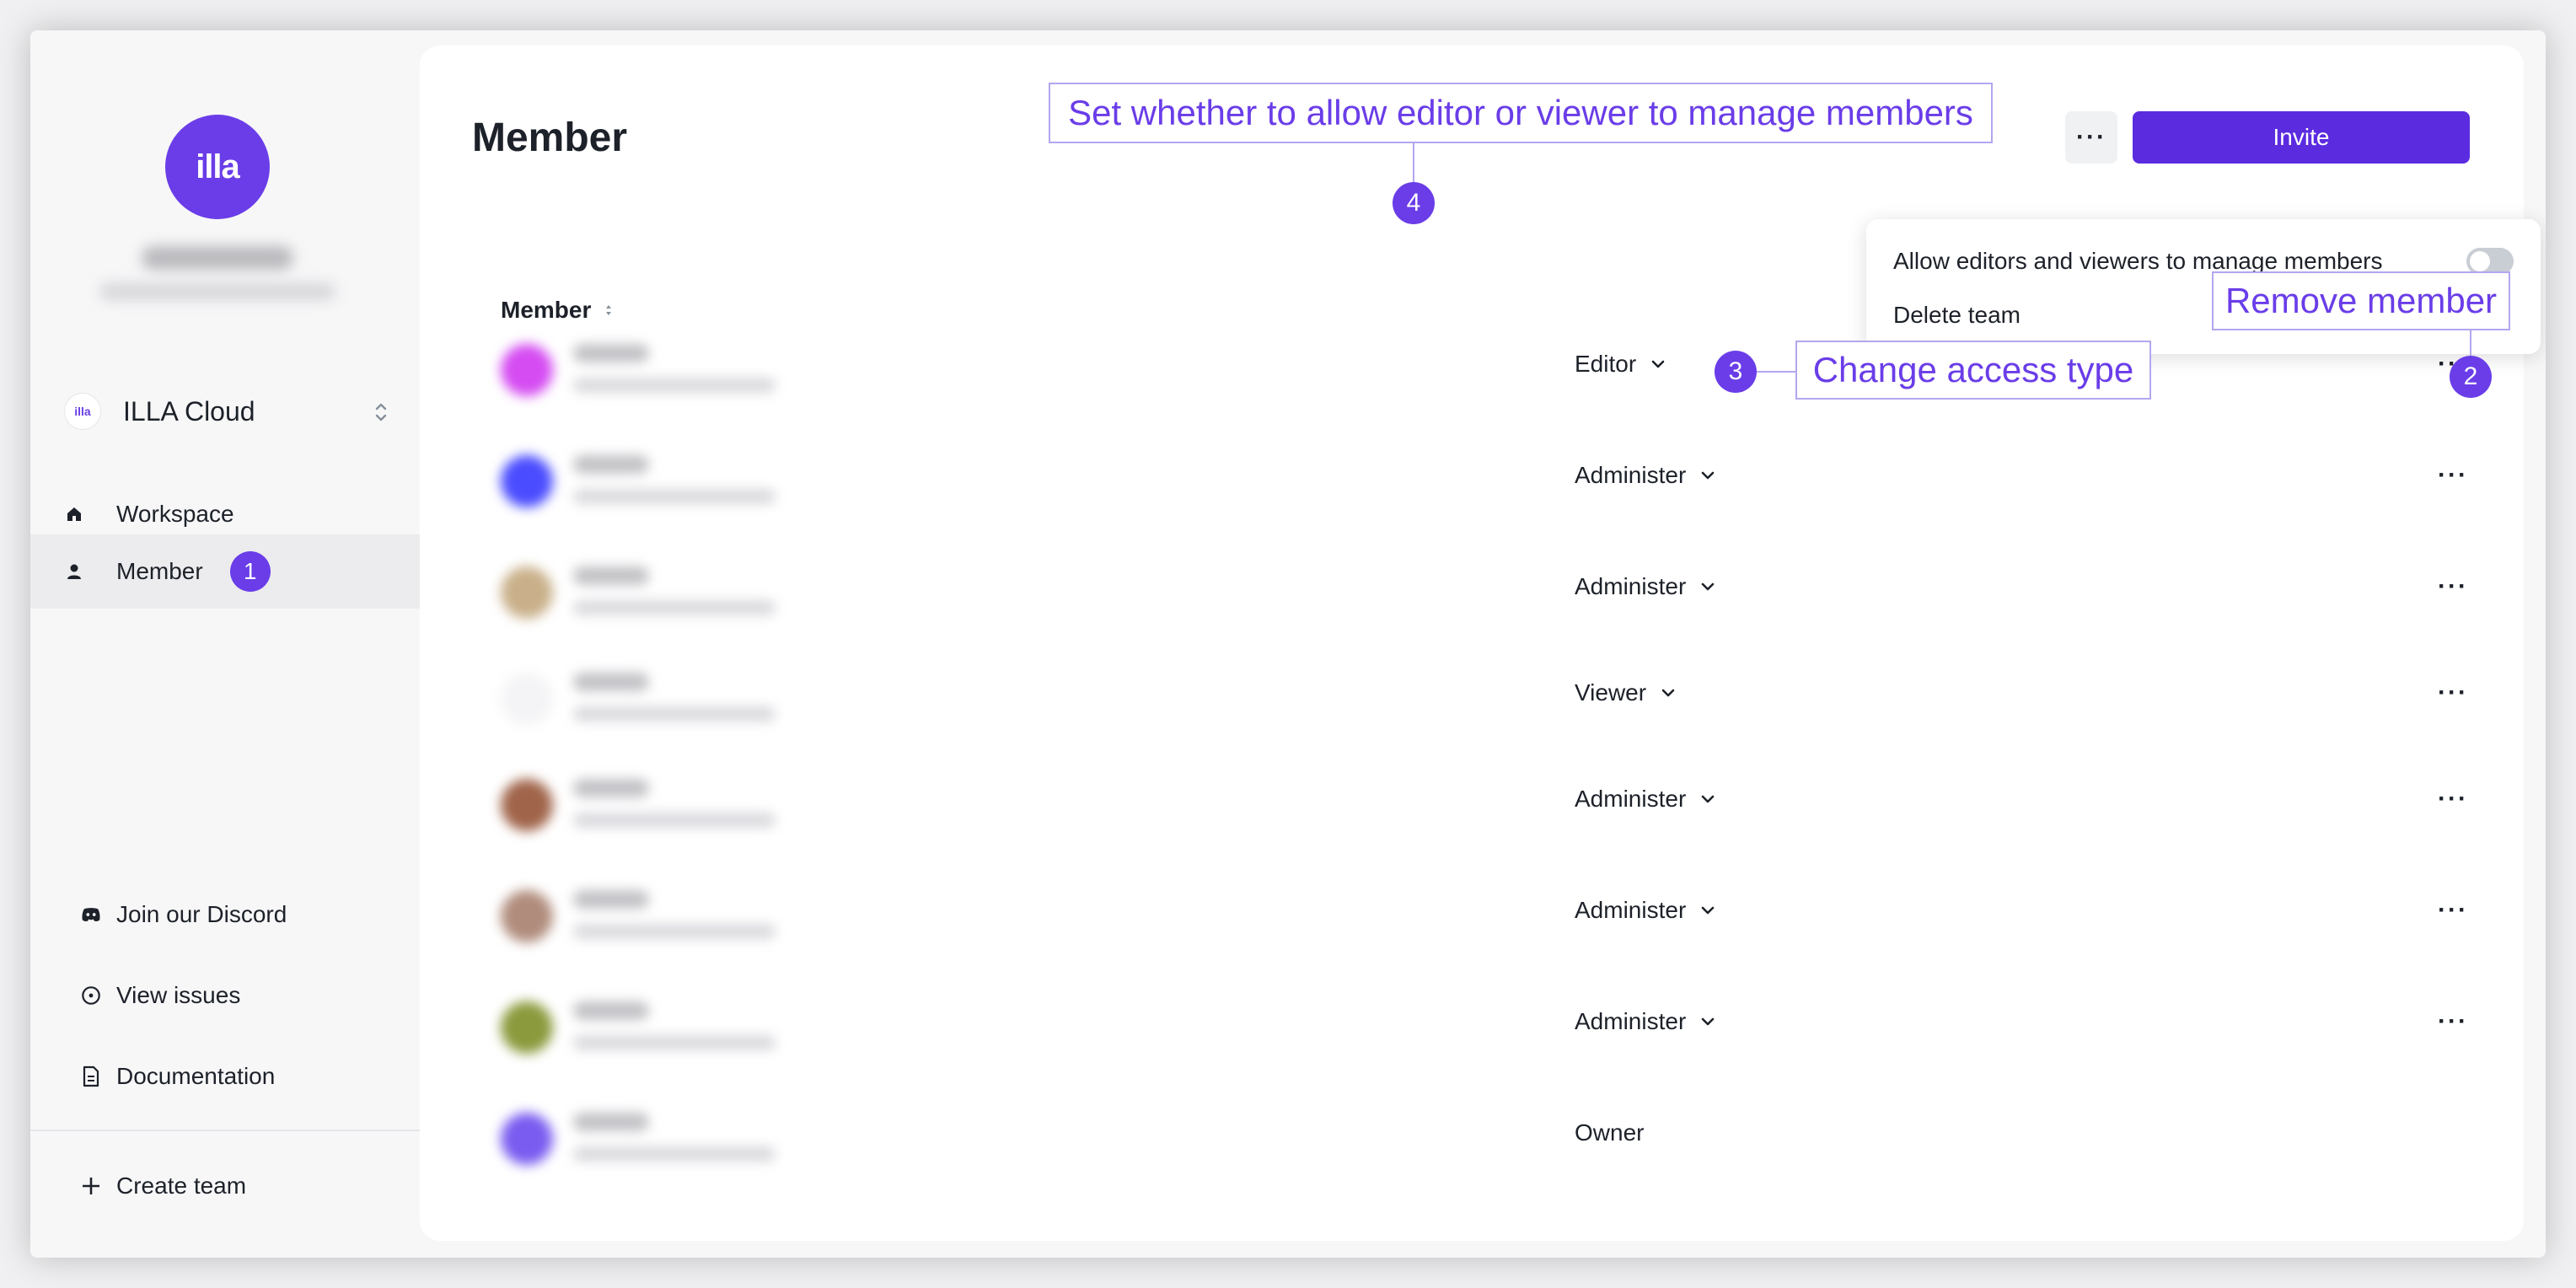  Describe the element at coordinates (189, 411) in the screenshot. I see `team-name: ILLA Cloud` at that location.